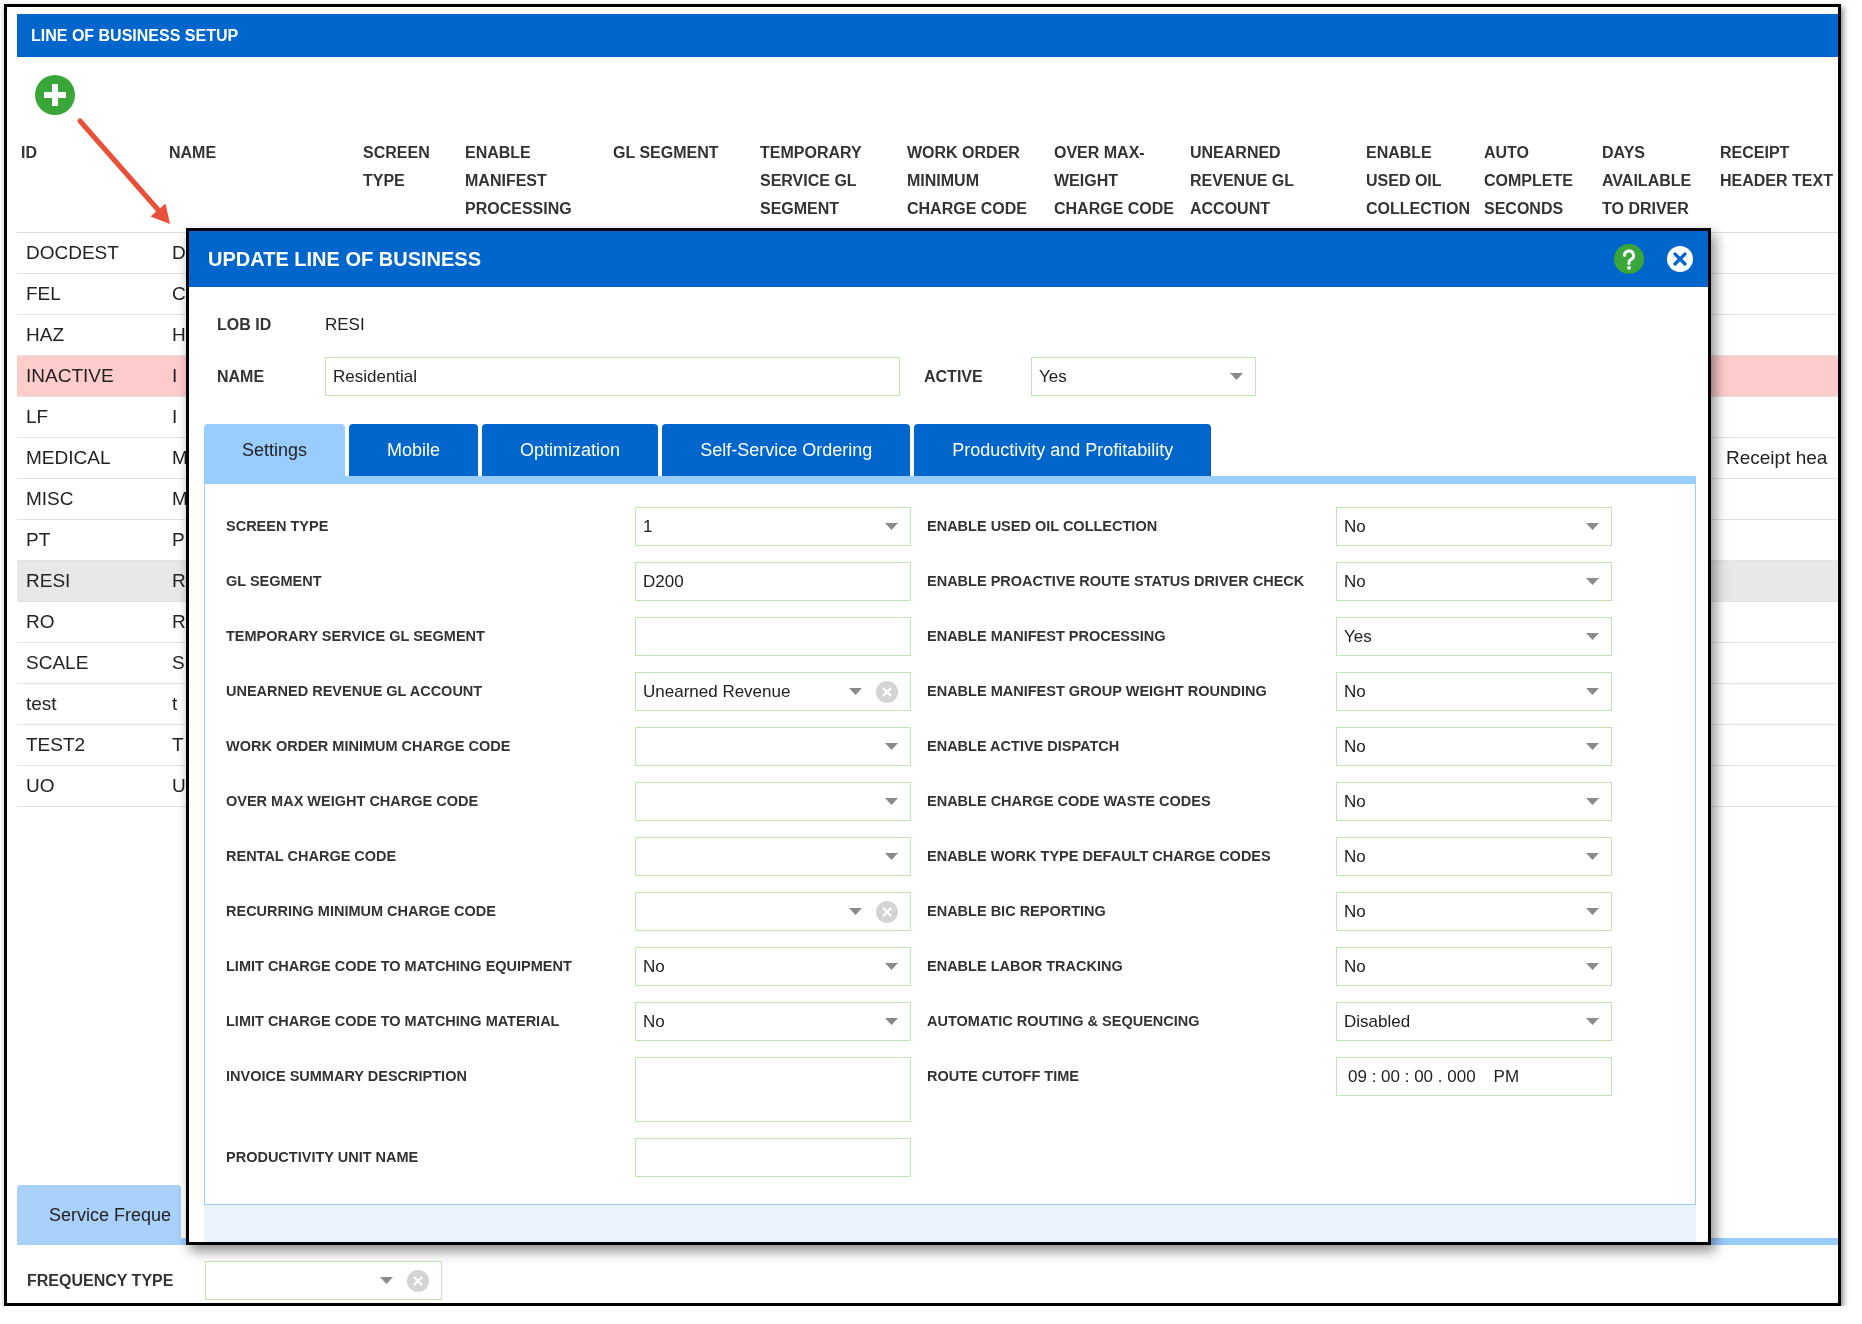 This screenshot has height=1324, width=1862. What do you see at coordinates (1047, 636) in the screenshot?
I see `field-label: ENABLE MANIFEST PROCESSING` at bounding box center [1047, 636].